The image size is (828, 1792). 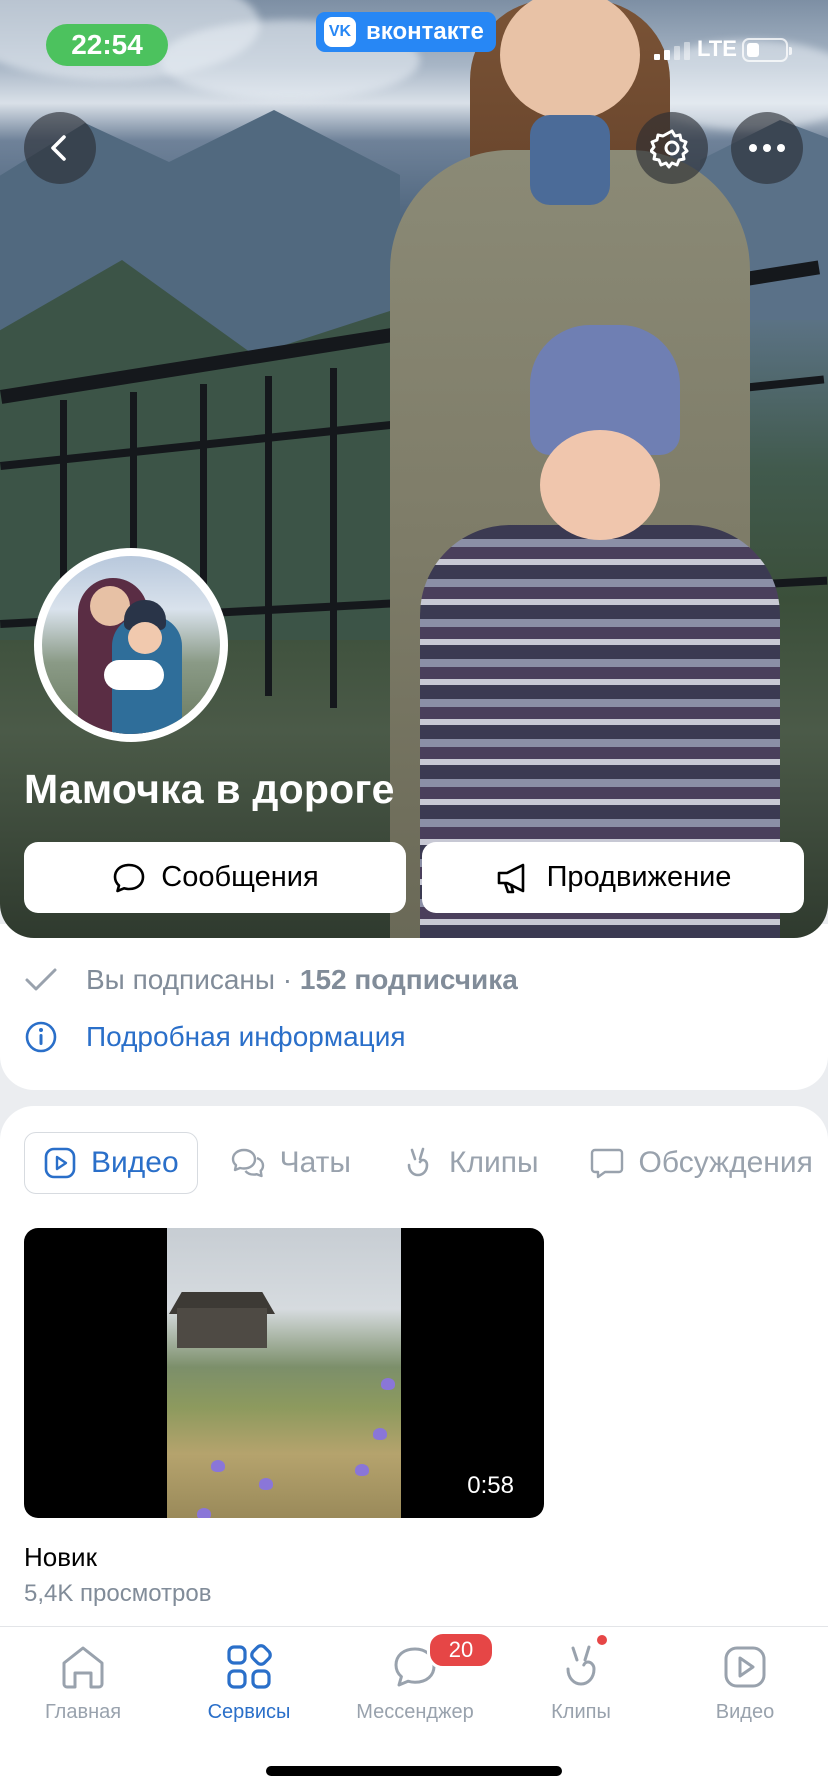 I want to click on back-button, so click(x=60, y=148).